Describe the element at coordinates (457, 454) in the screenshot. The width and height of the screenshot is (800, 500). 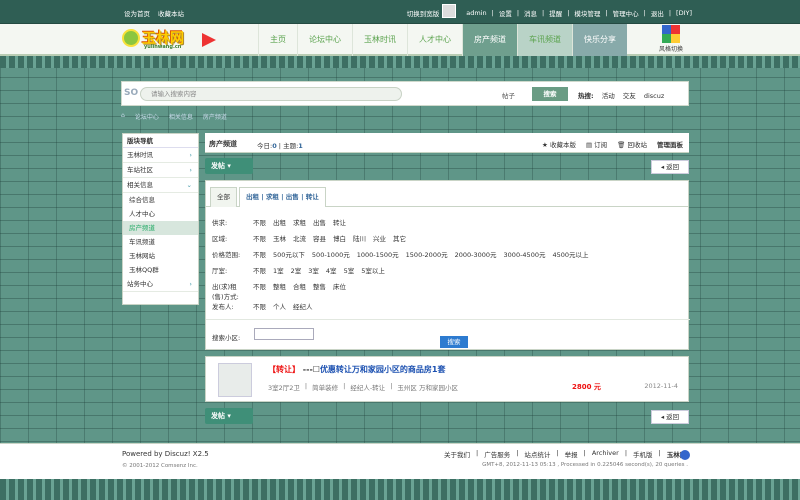
I see `footer-link: 关于我们` at that location.